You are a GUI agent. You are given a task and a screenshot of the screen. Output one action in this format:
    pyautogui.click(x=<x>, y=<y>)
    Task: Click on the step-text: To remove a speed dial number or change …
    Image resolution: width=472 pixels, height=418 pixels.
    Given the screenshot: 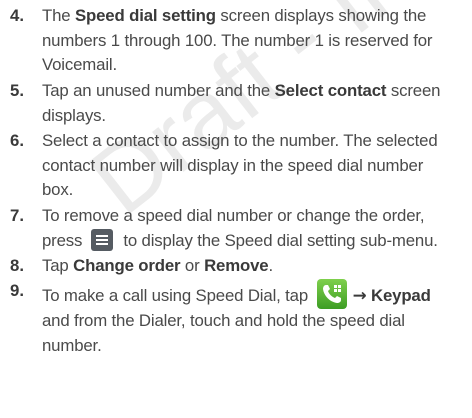 What is the action you would take?
    pyautogui.click(x=251, y=228)
    